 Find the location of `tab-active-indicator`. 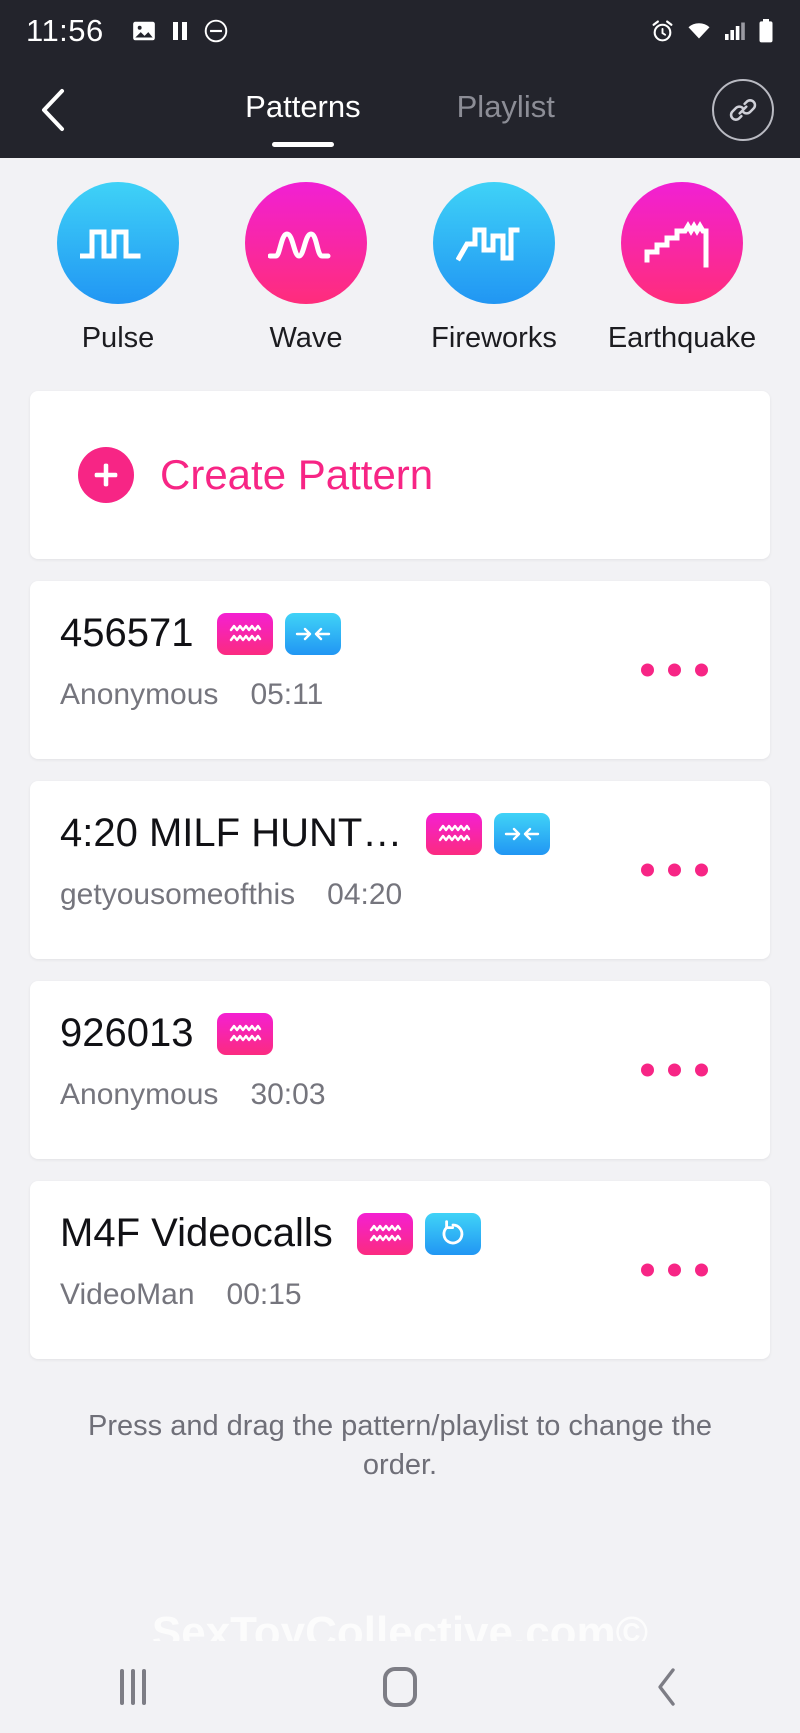

tab-active-indicator is located at coordinates (302, 144).